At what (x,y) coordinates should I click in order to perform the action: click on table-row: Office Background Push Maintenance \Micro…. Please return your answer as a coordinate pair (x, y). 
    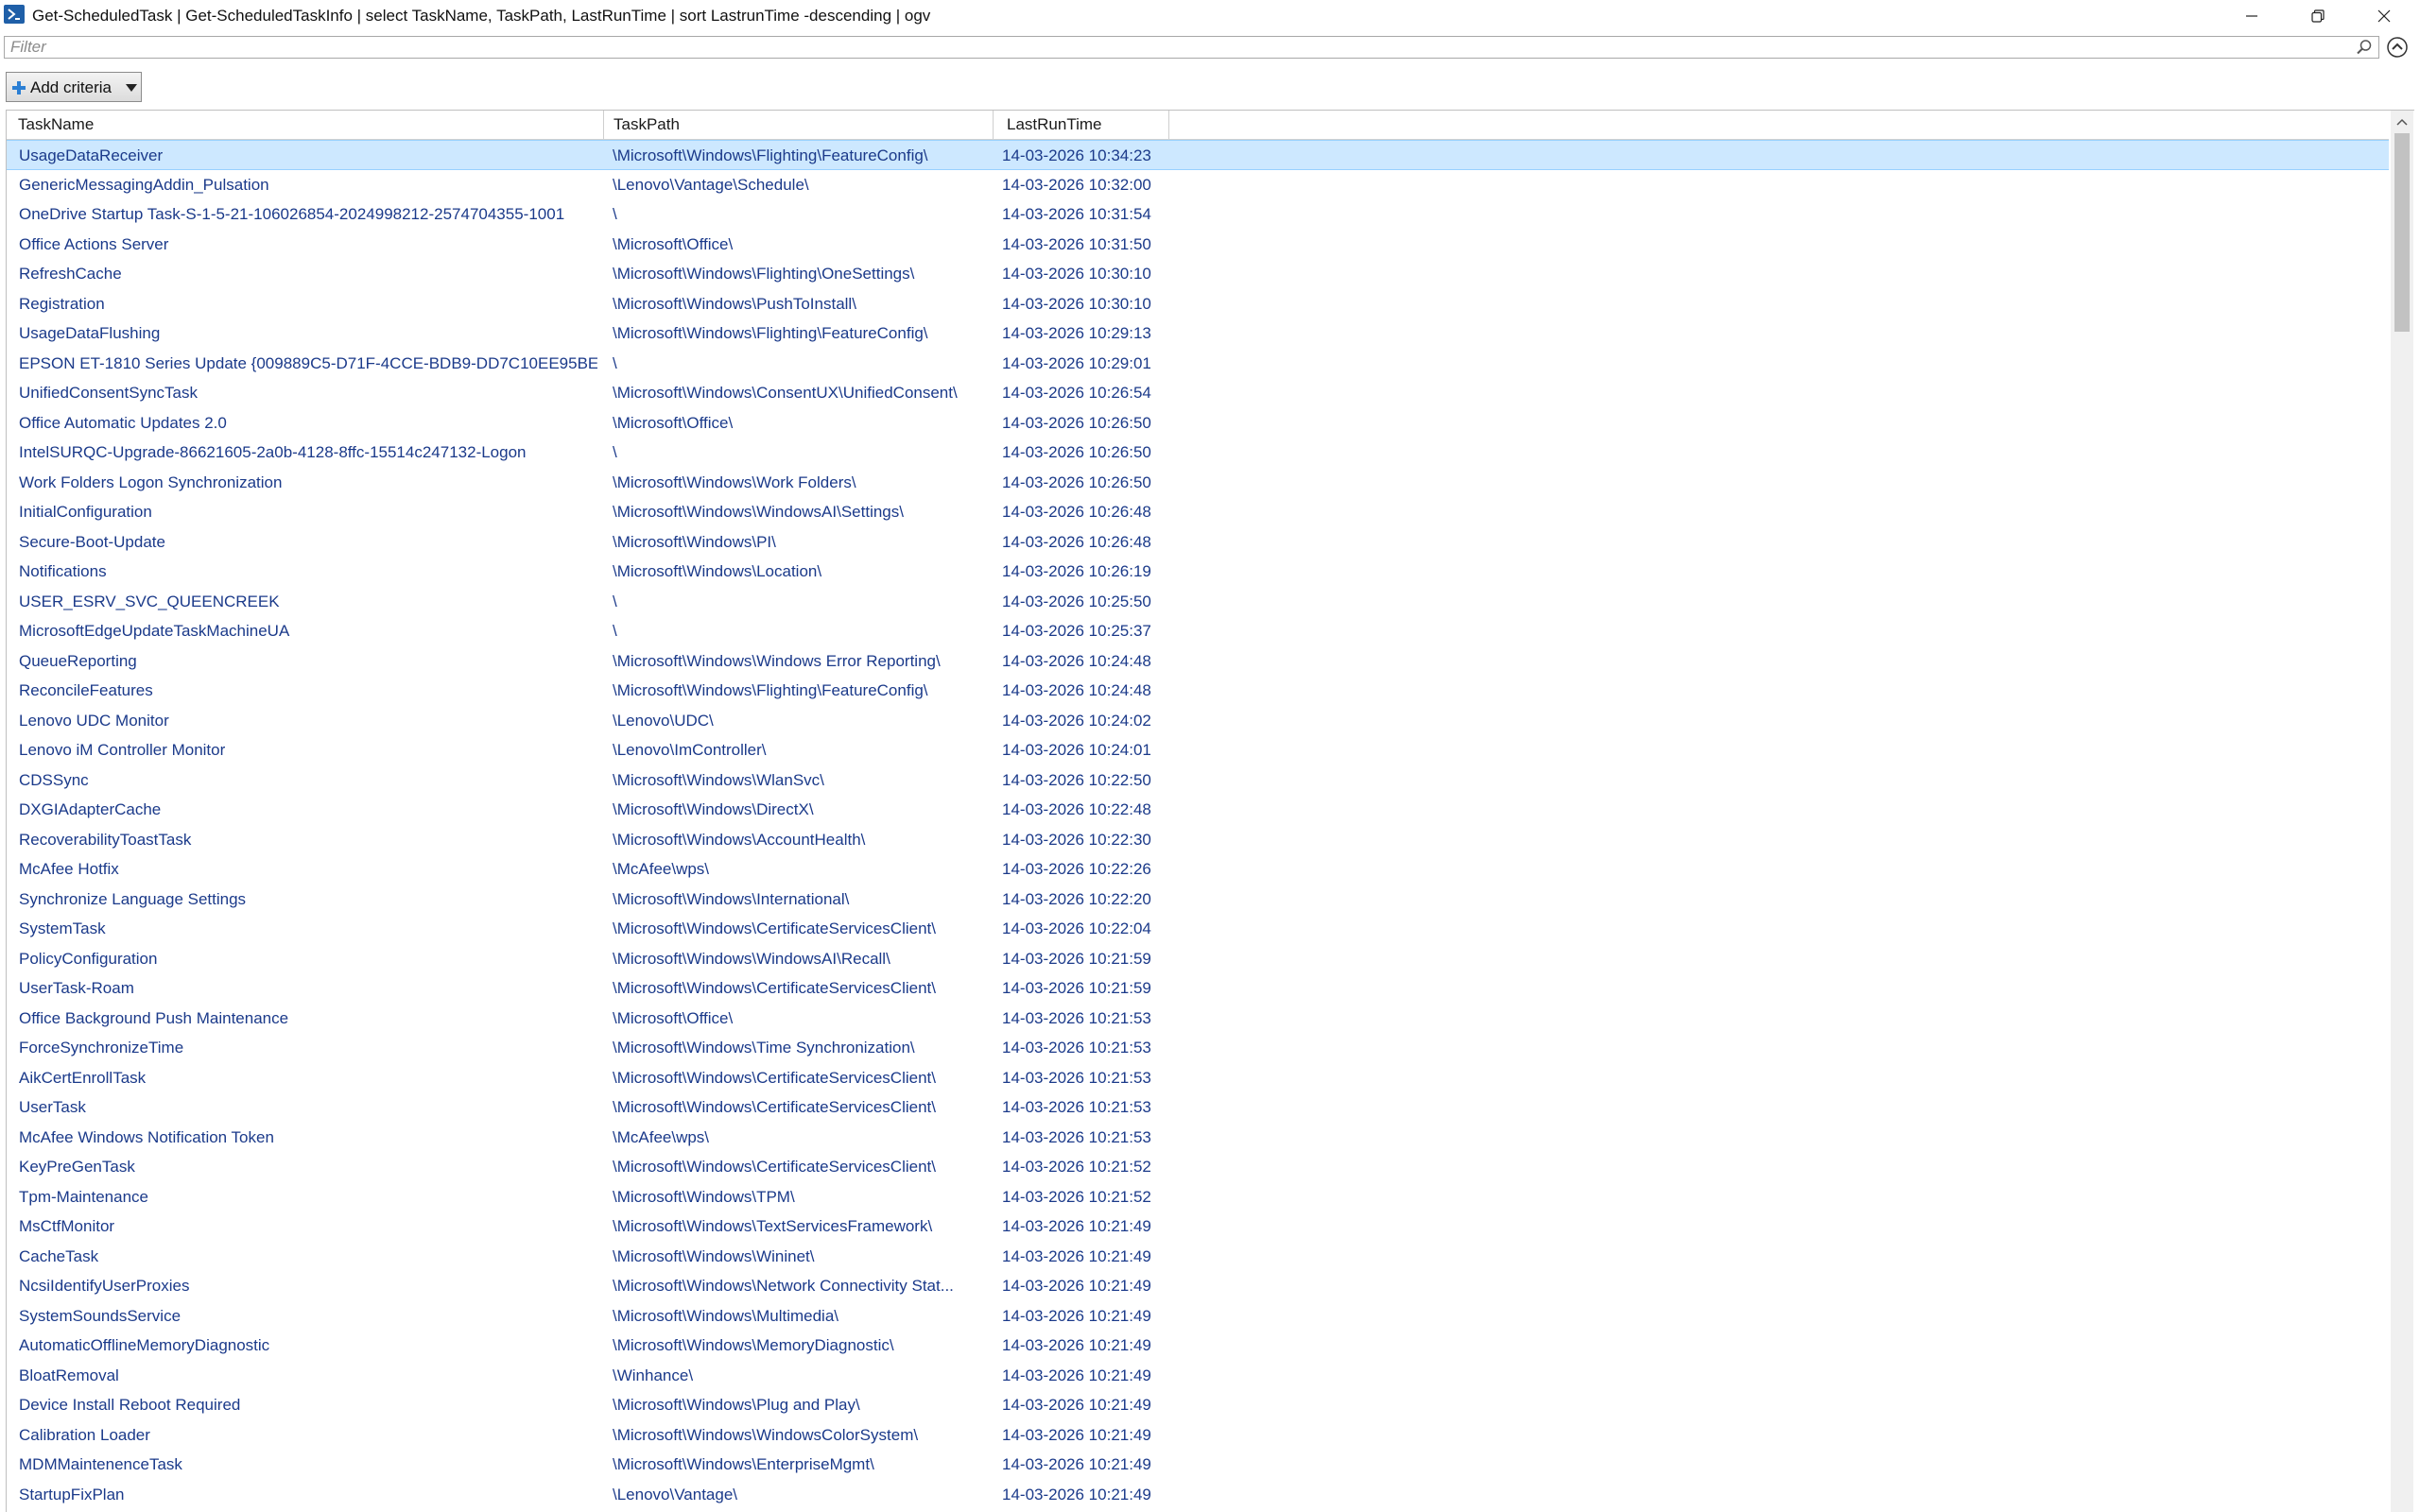
    Looking at the image, I should click on (1198, 1019).